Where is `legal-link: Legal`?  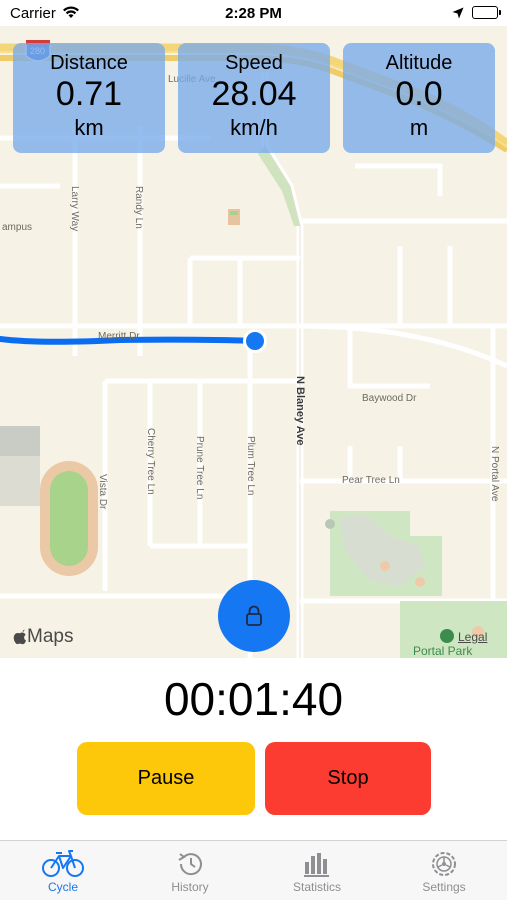 legal-link: Legal is located at coordinates (472, 637).